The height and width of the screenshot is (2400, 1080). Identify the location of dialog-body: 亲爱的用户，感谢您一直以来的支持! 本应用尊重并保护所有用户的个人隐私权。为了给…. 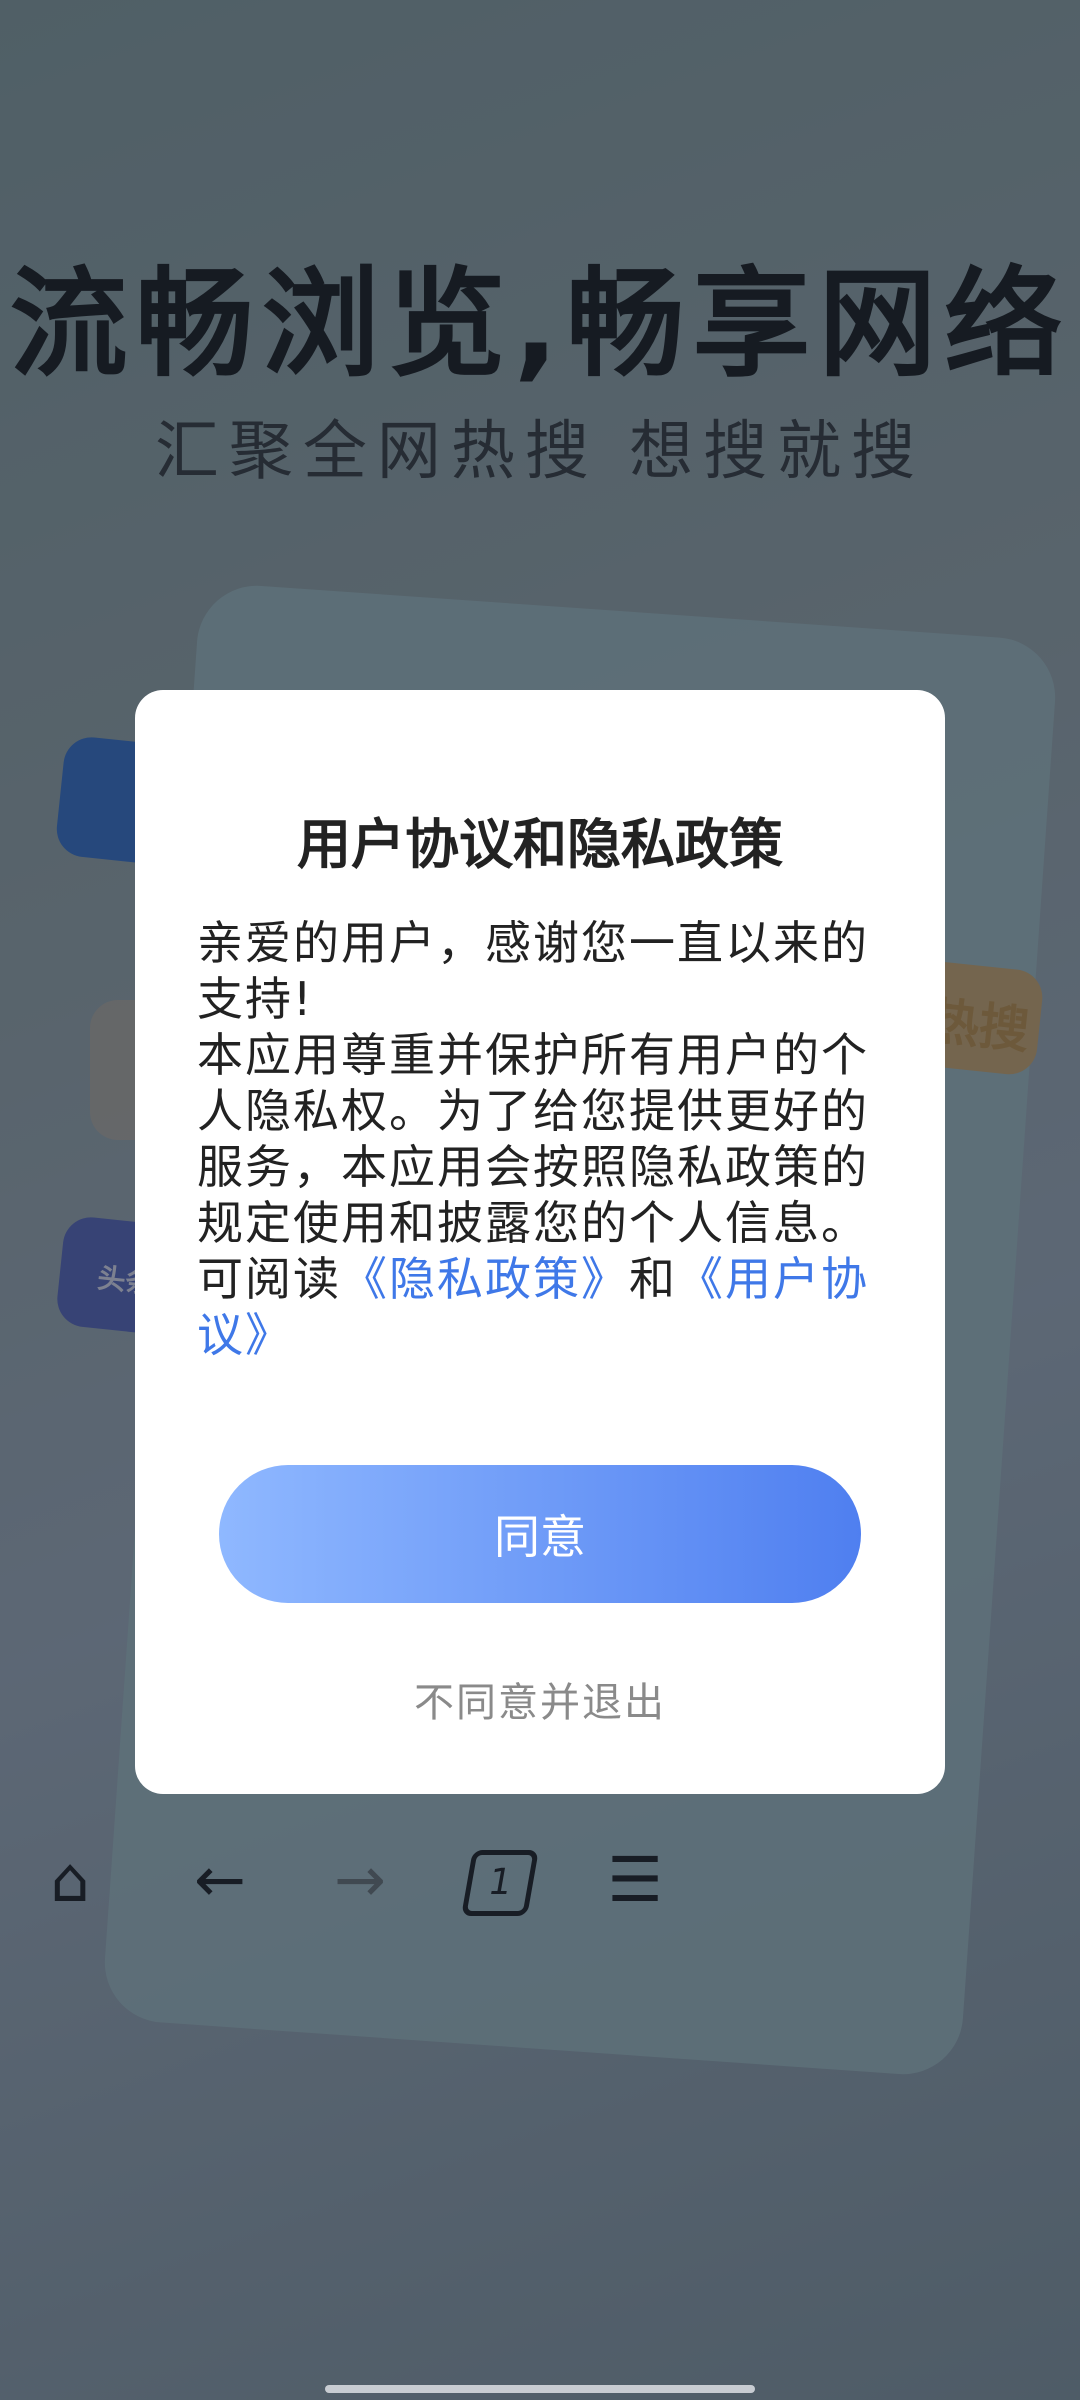
(542, 1139).